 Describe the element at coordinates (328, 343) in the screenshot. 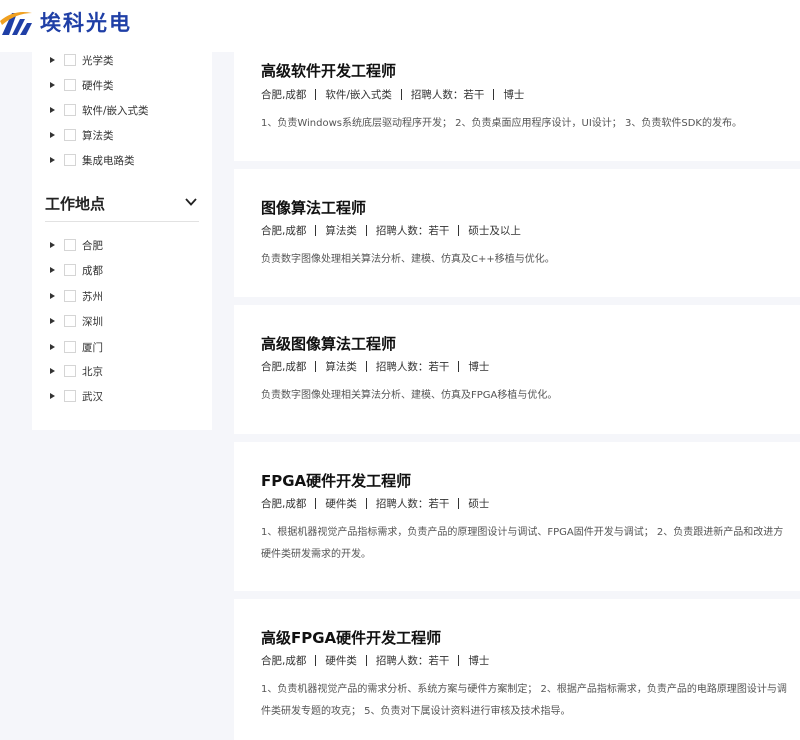

I see `job-title: 高级图像算法工程师` at that location.